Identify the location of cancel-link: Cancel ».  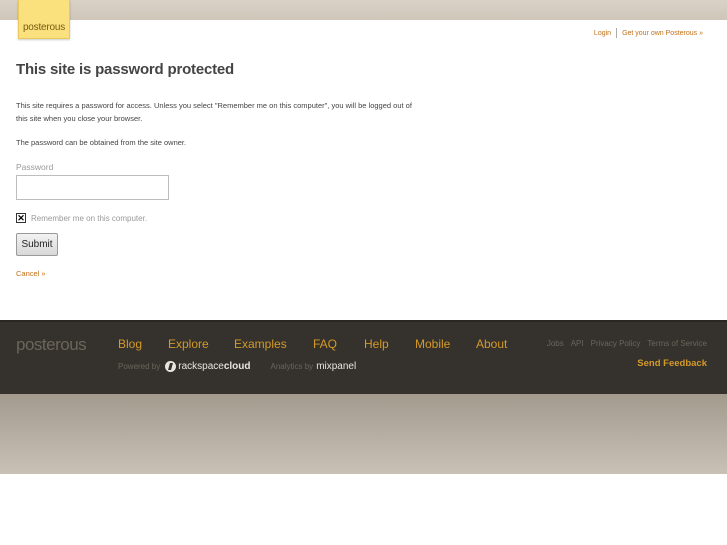
(31, 273).